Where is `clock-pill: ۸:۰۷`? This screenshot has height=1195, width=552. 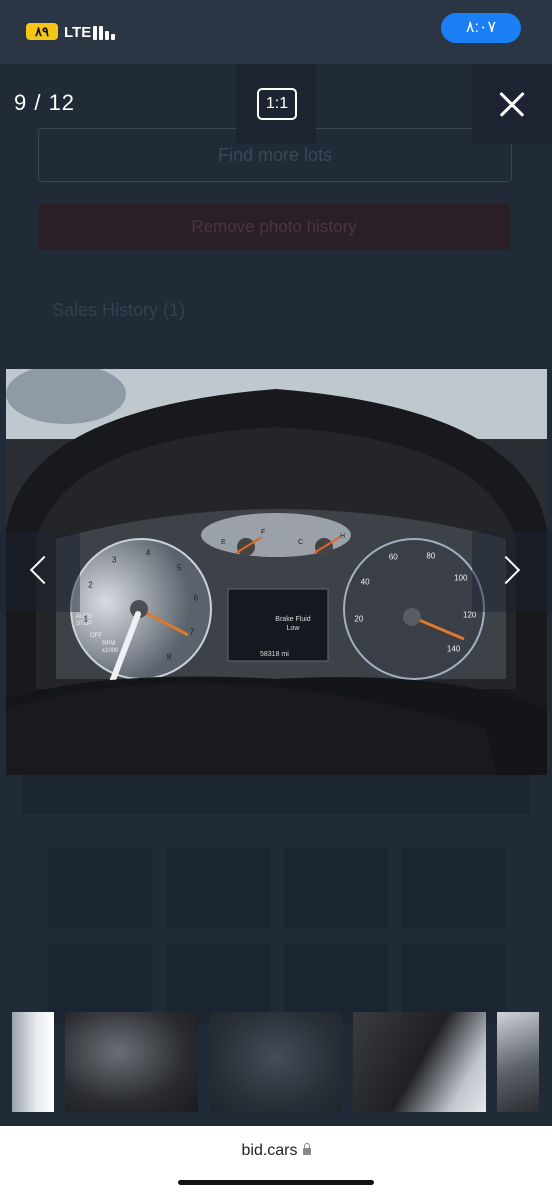 clock-pill: ۸:۰۷ is located at coordinates (481, 28).